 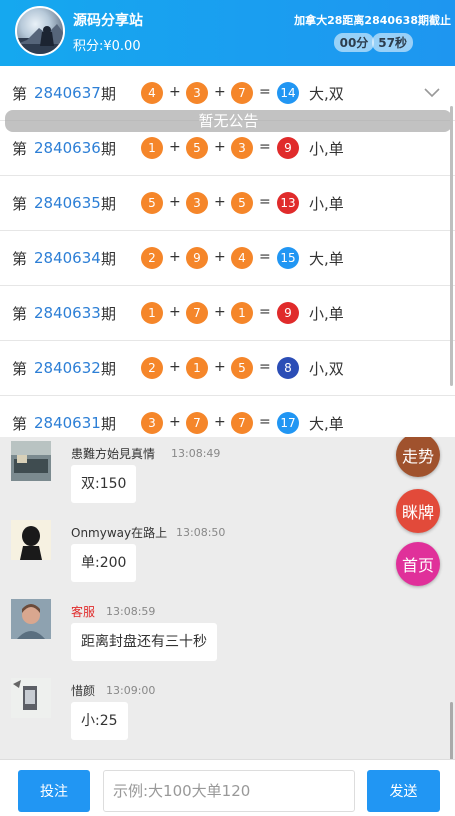 I want to click on send-button: 发送, so click(x=403, y=791).